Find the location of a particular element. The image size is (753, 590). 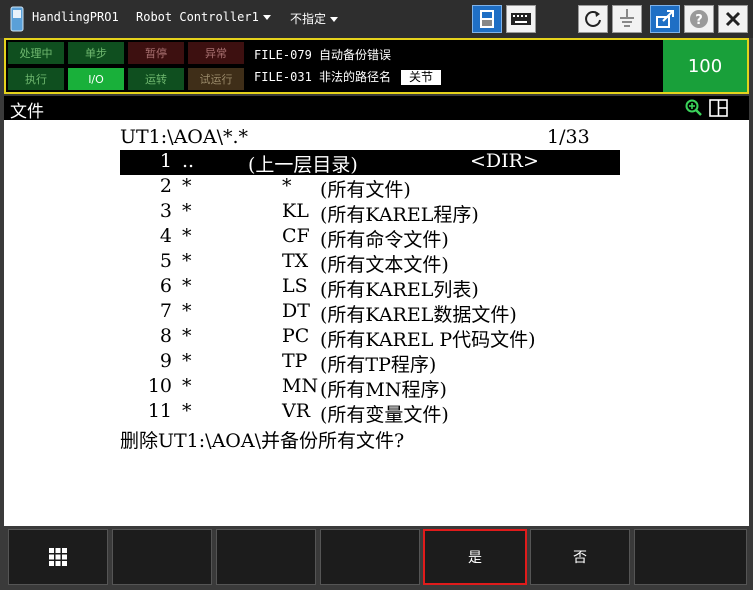

no-button: 否 is located at coordinates (580, 557).